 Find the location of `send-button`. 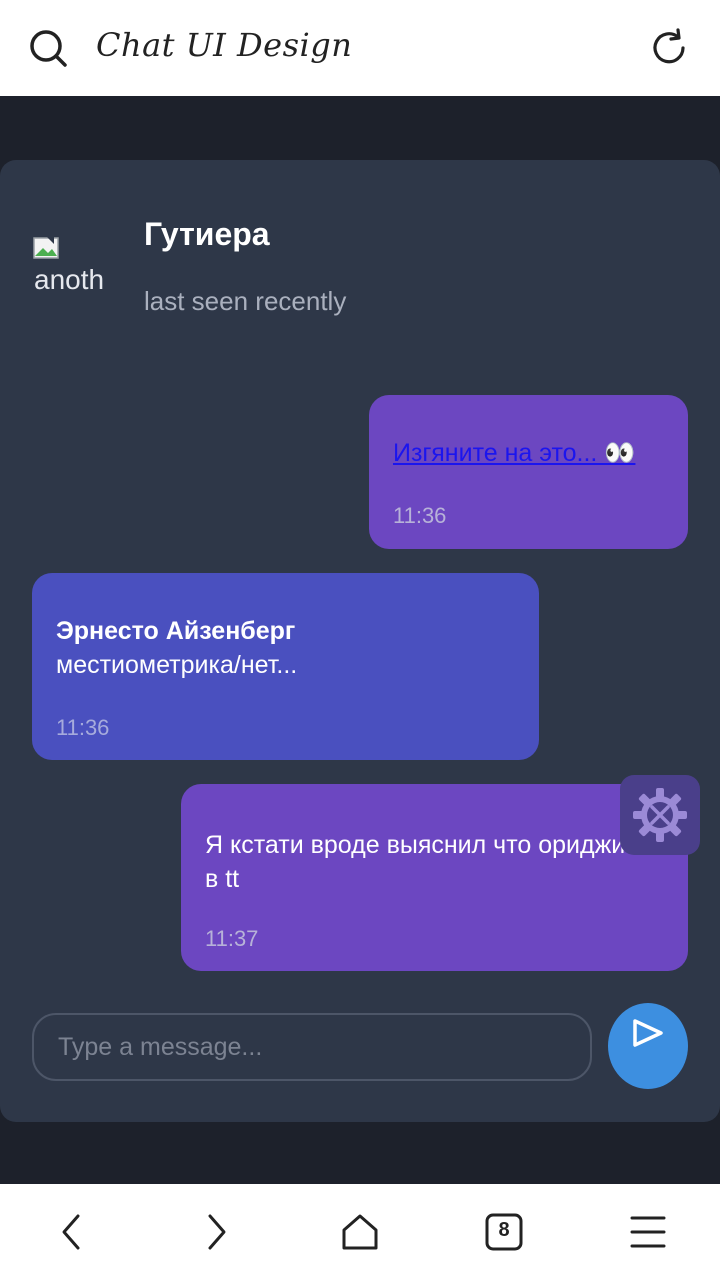

send-button is located at coordinates (648, 1046).